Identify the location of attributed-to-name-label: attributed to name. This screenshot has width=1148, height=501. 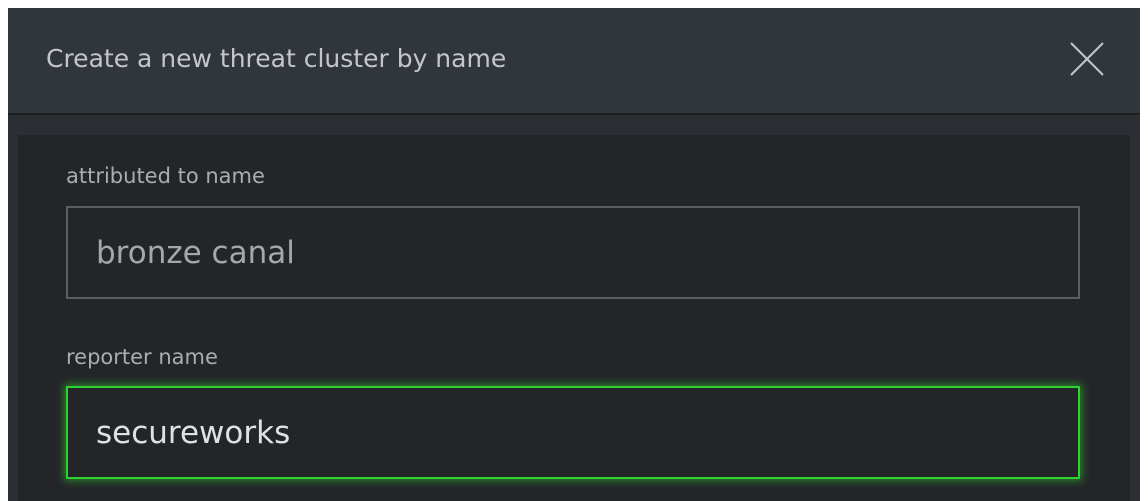
(165, 176).